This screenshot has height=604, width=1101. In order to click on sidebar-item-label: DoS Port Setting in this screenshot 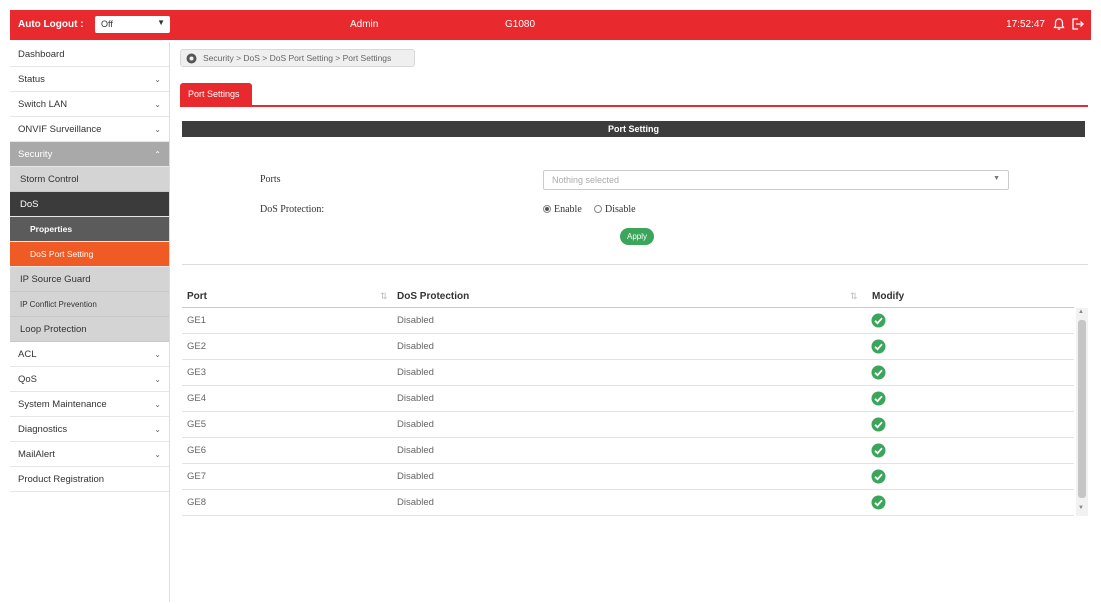, I will do `click(62, 254)`.